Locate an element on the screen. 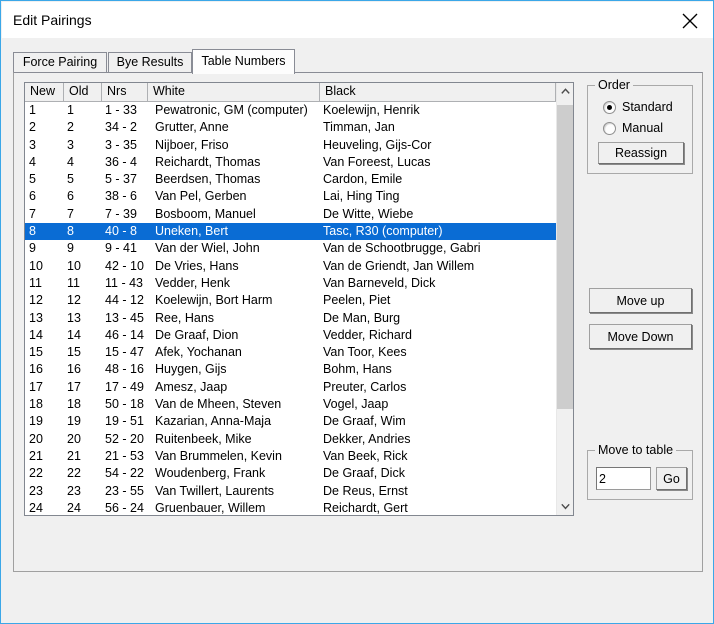 The height and width of the screenshot is (624, 714). row-black: Dekker, Andries is located at coordinates (367, 438).